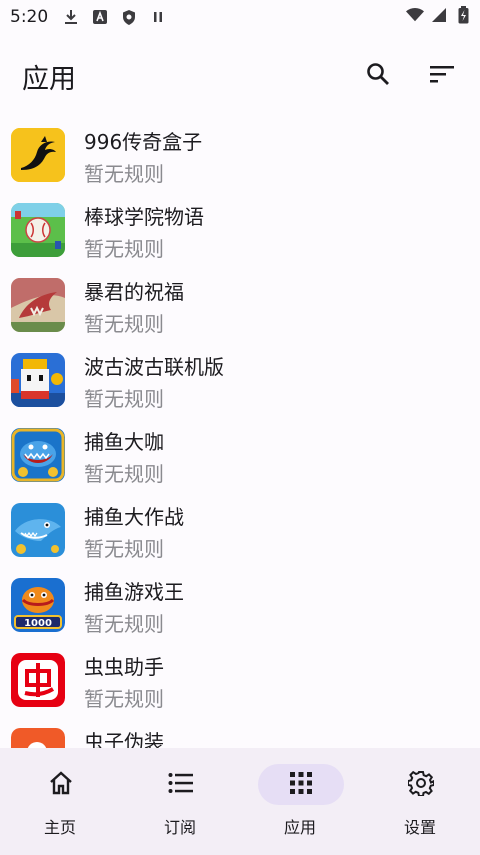 This screenshot has width=480, height=855. What do you see at coordinates (38, 623) in the screenshot?
I see `svg-text: 1000` at bounding box center [38, 623].